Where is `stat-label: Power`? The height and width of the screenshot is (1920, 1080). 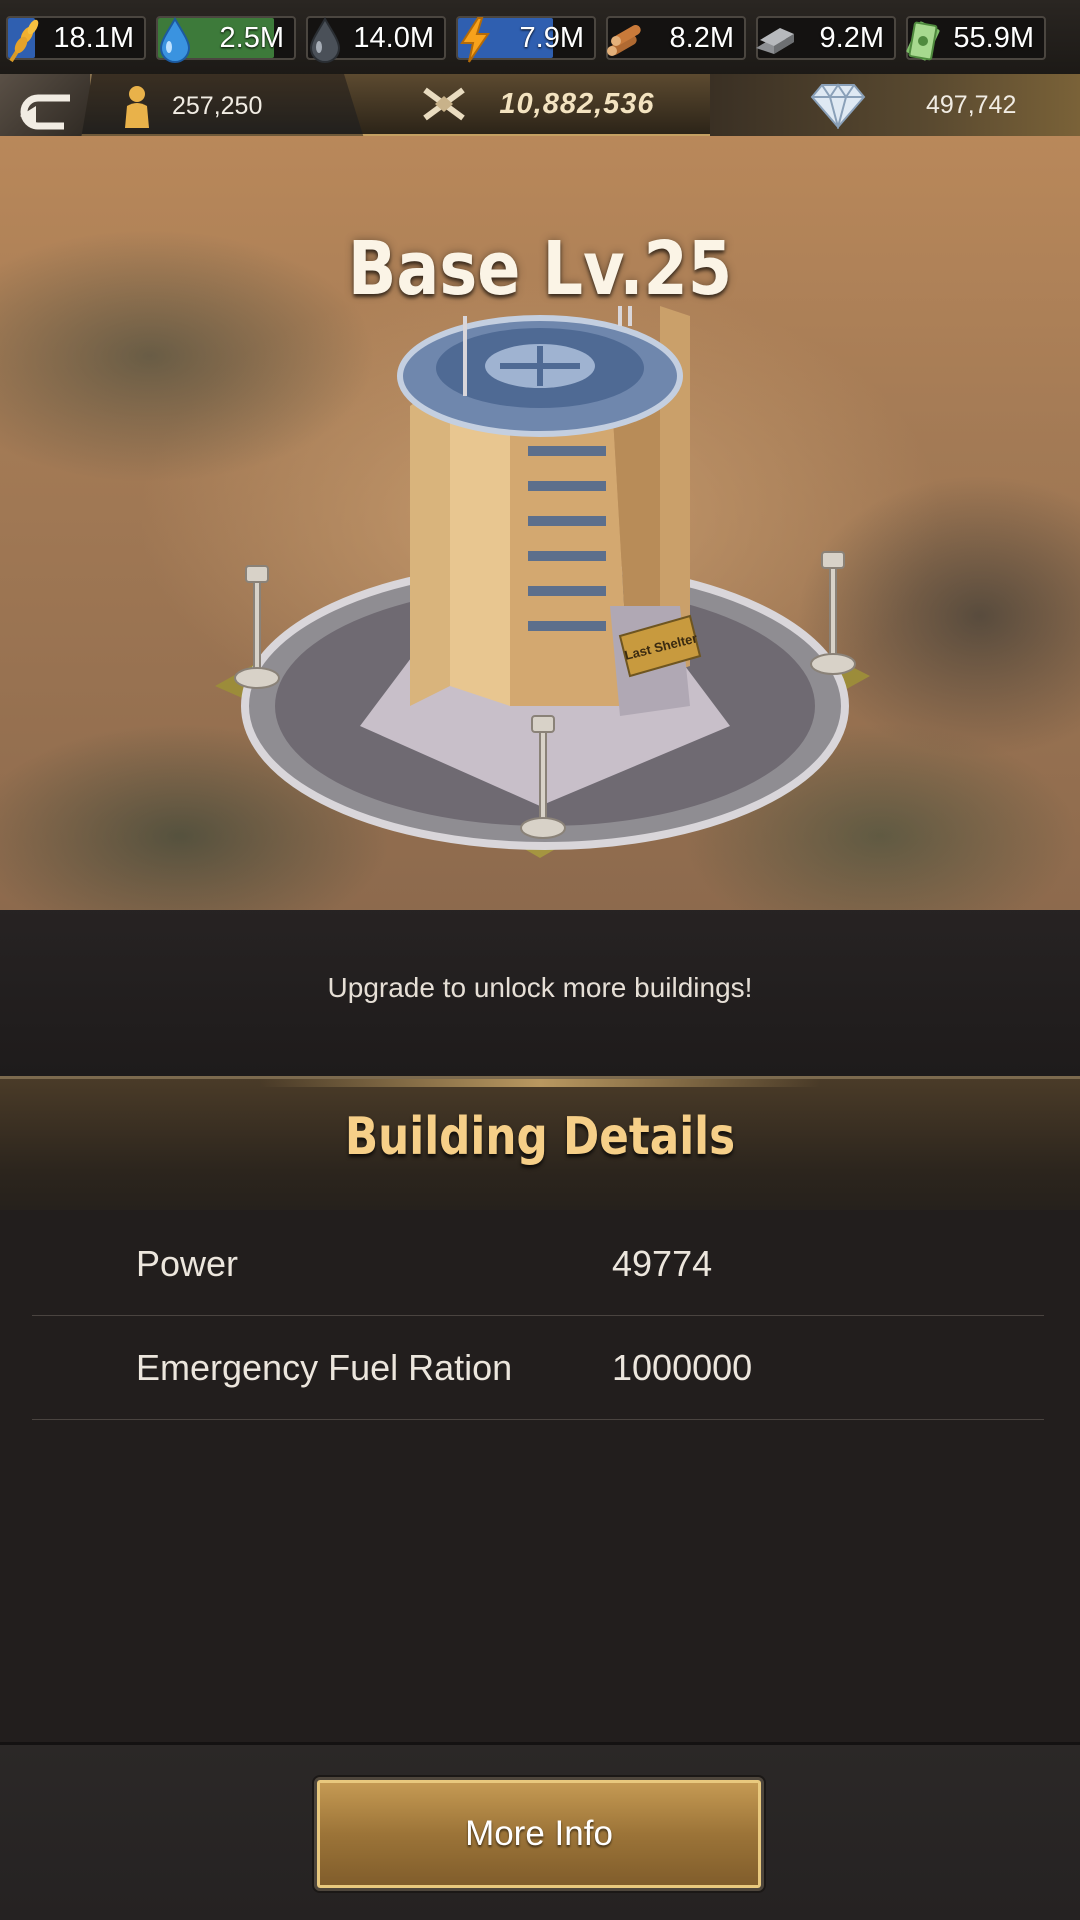 stat-label: Power is located at coordinates (187, 1263).